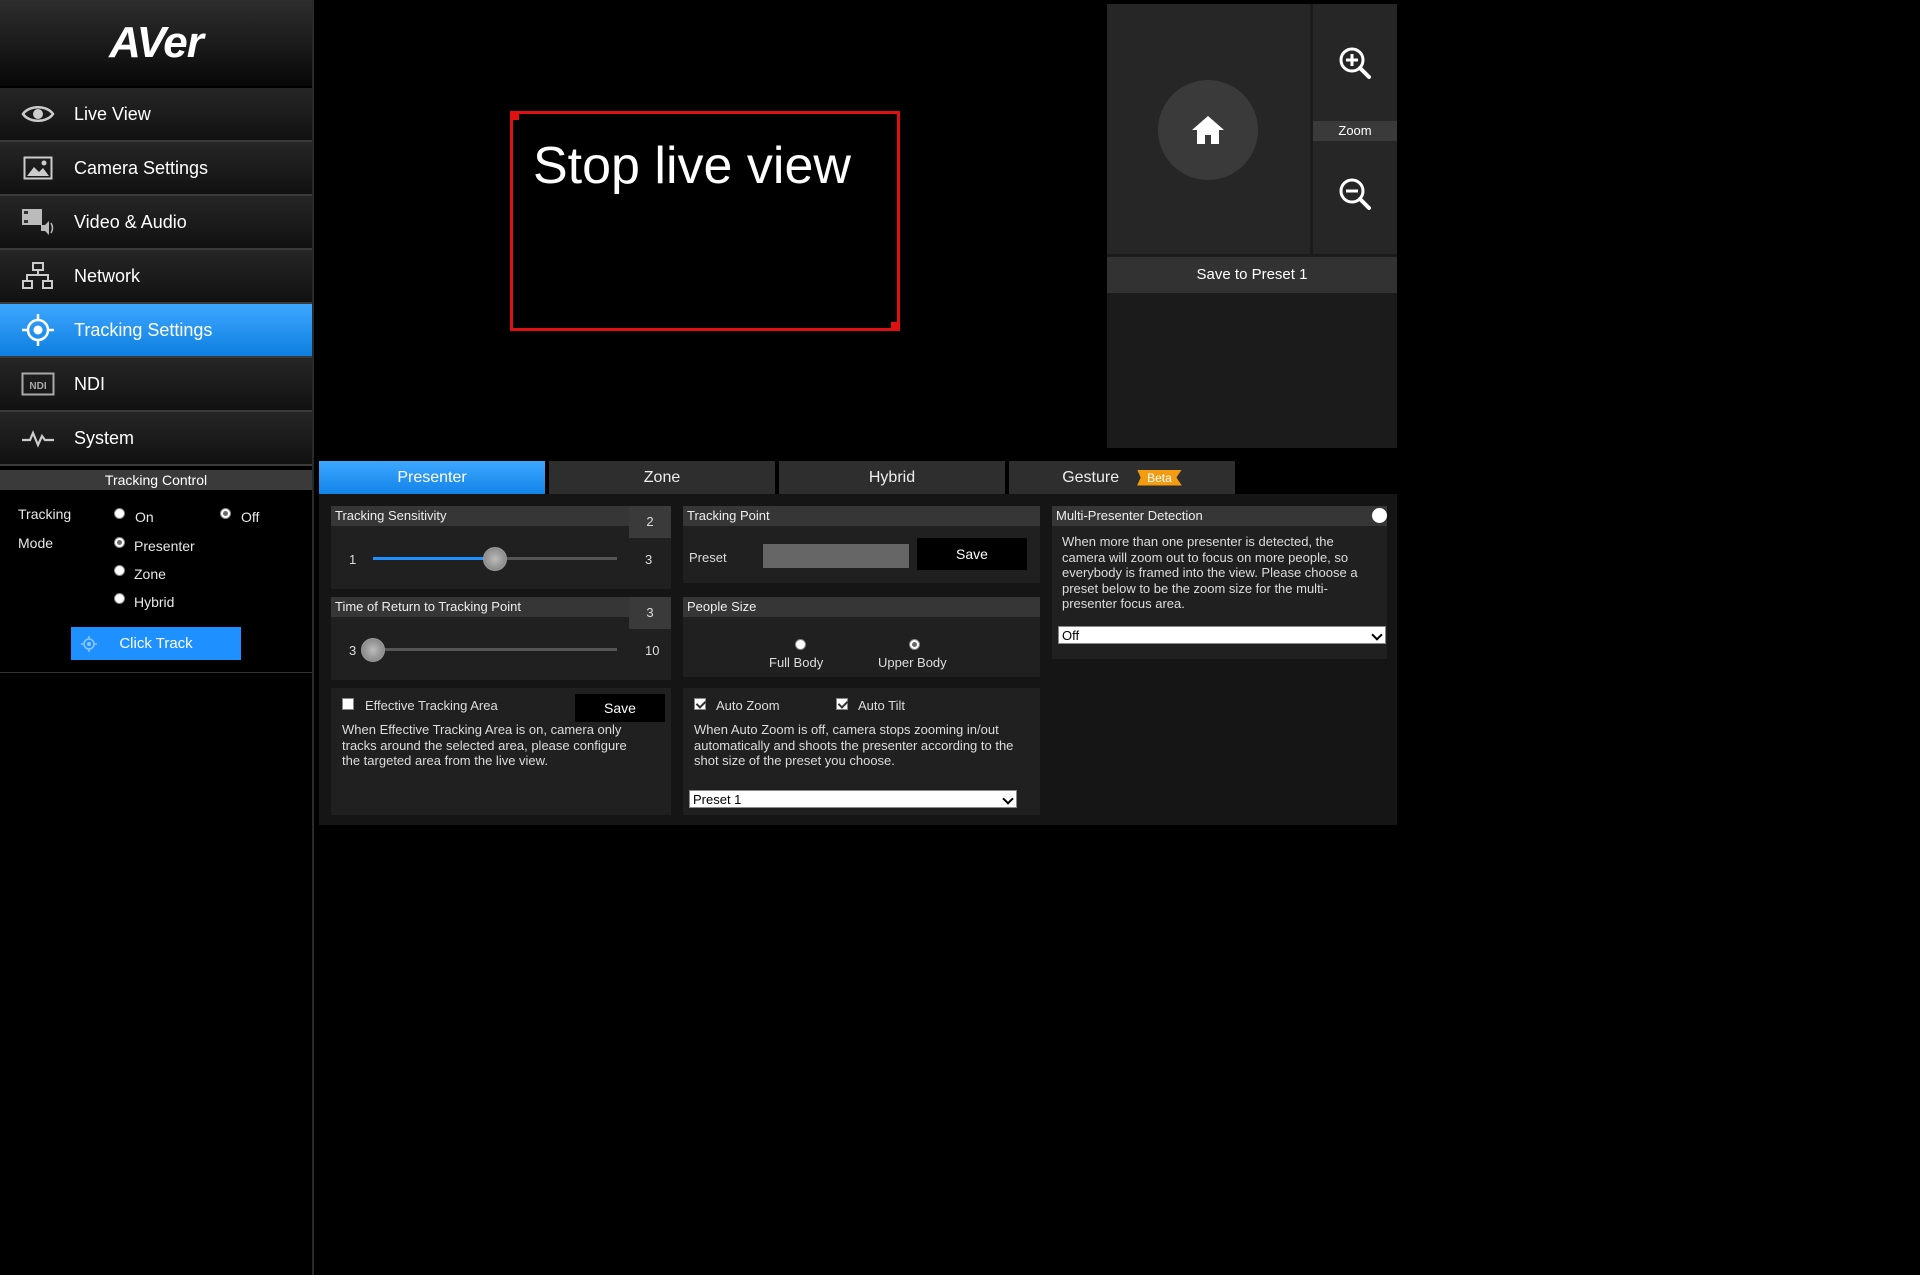 This screenshot has height=1275, width=1920. Describe the element at coordinates (112, 113) in the screenshot. I see `sidebar-item-label: Live View` at that location.